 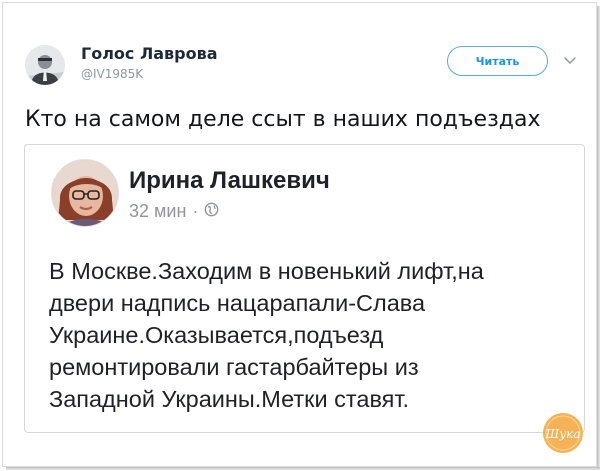 What do you see at coordinates (497, 61) in the screenshot?
I see `follow-button: Читать` at bounding box center [497, 61].